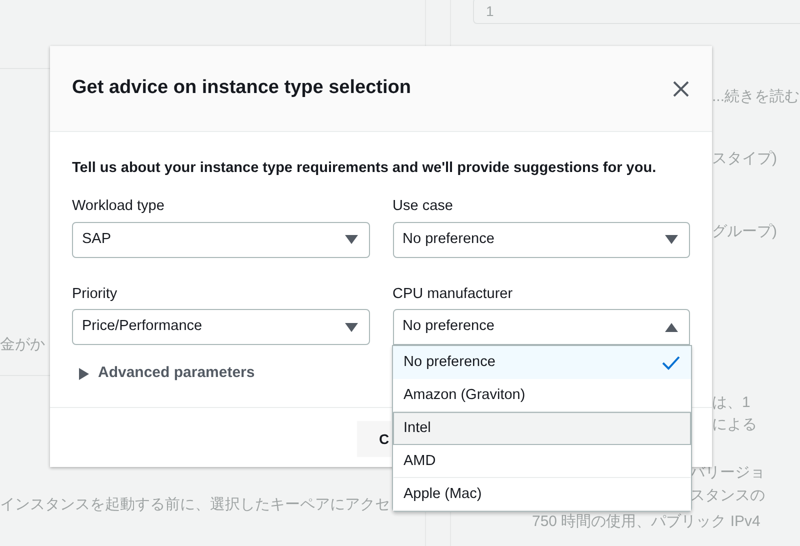  What do you see at coordinates (374, 439) in the screenshot?
I see `cancel-button: C` at bounding box center [374, 439].